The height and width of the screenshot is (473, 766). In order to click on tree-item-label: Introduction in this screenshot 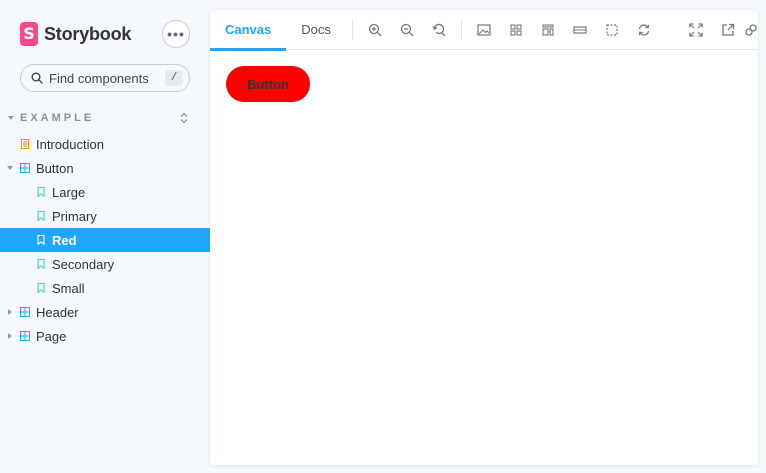, I will do `click(70, 144)`.